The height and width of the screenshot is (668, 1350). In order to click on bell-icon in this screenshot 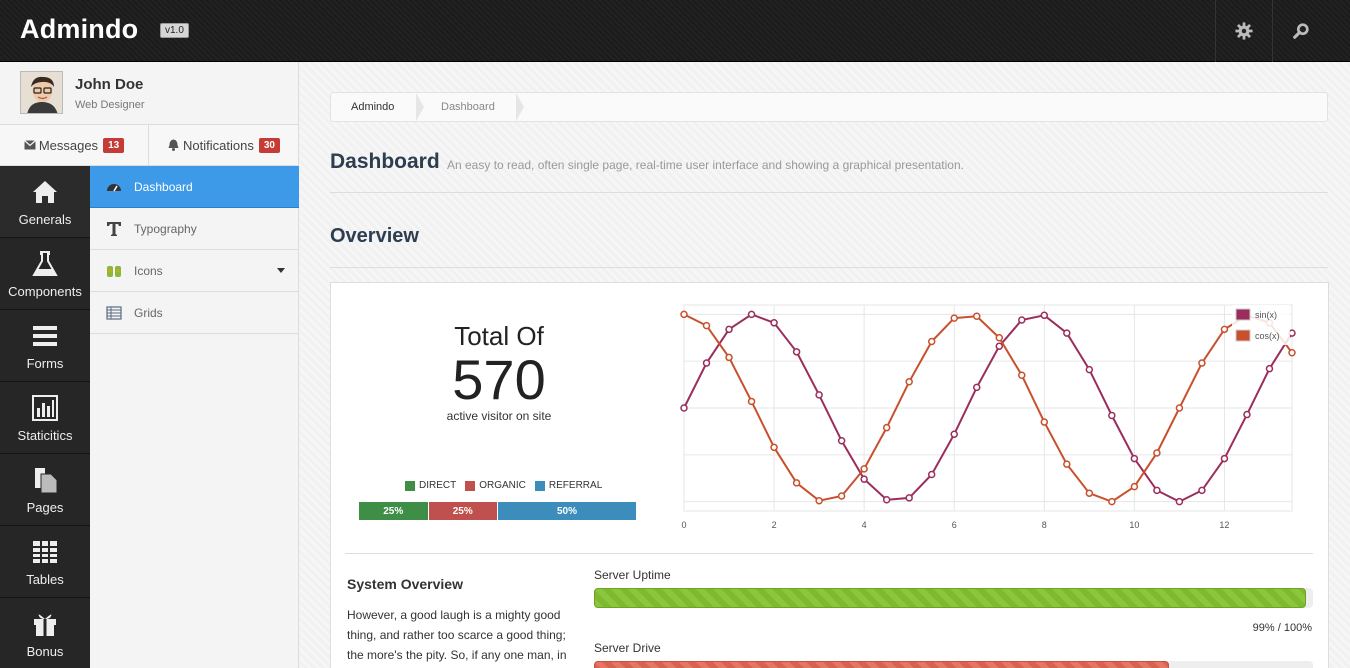, I will do `click(173, 145)`.